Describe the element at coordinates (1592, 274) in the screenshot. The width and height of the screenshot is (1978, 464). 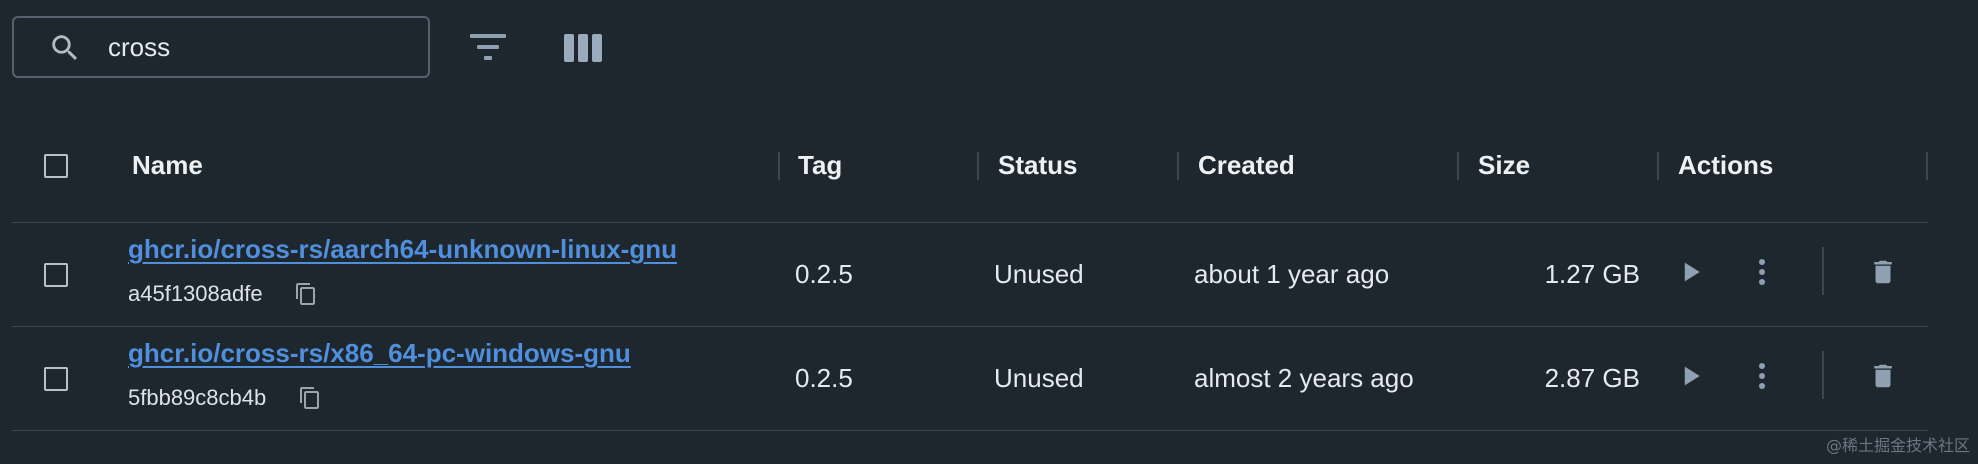
I see `size-cell: 1.27 GB` at that location.